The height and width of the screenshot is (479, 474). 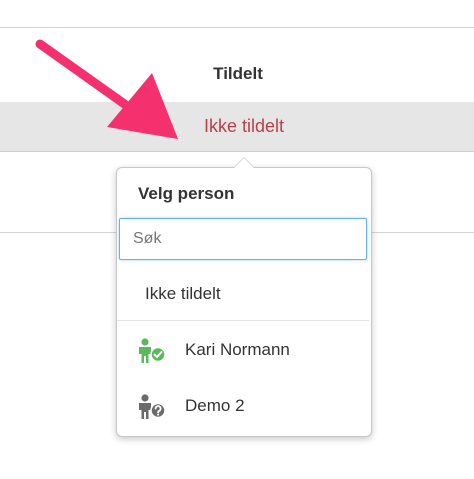 I want to click on person-name: Demo 2, so click(x=215, y=405).